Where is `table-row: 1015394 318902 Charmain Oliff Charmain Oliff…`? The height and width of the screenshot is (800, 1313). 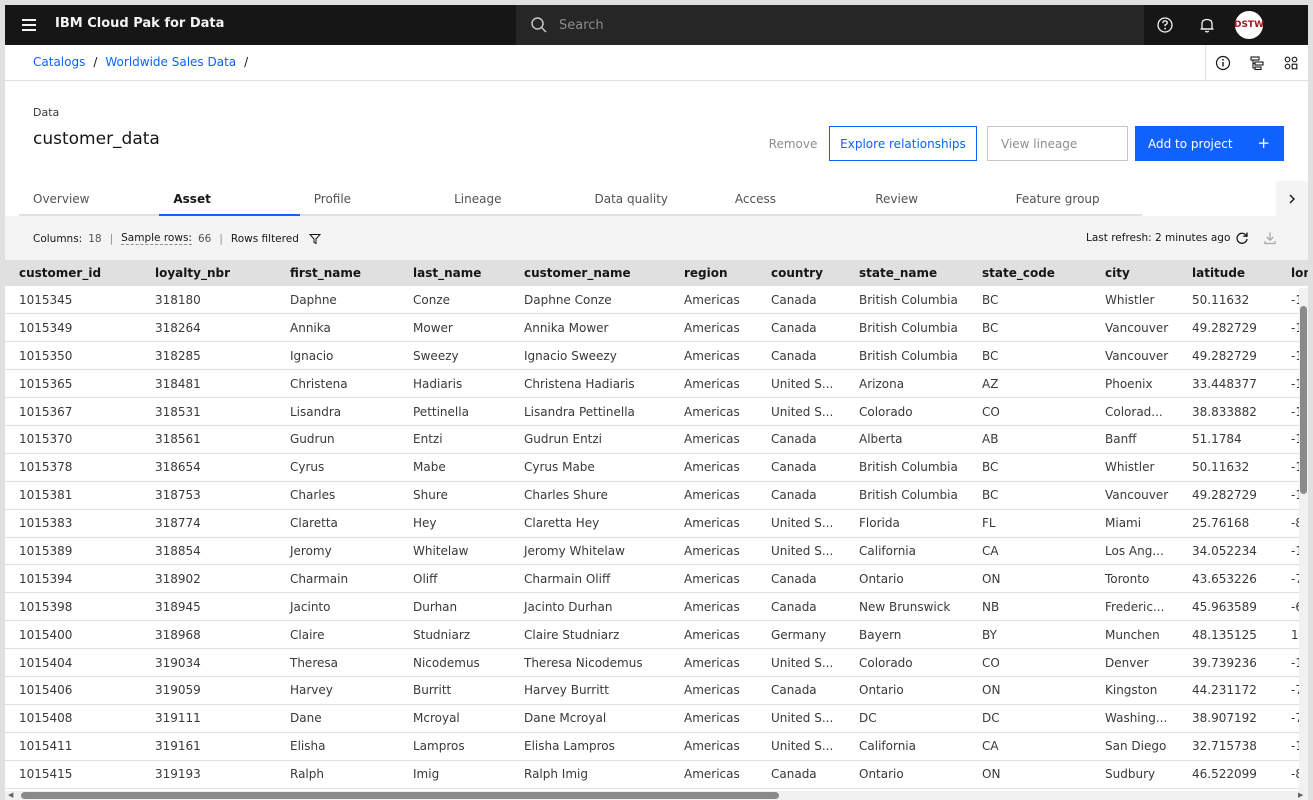
table-row: 1015394 318902 Charmain Oliff Charmain Oliff… is located at coordinates (656, 579).